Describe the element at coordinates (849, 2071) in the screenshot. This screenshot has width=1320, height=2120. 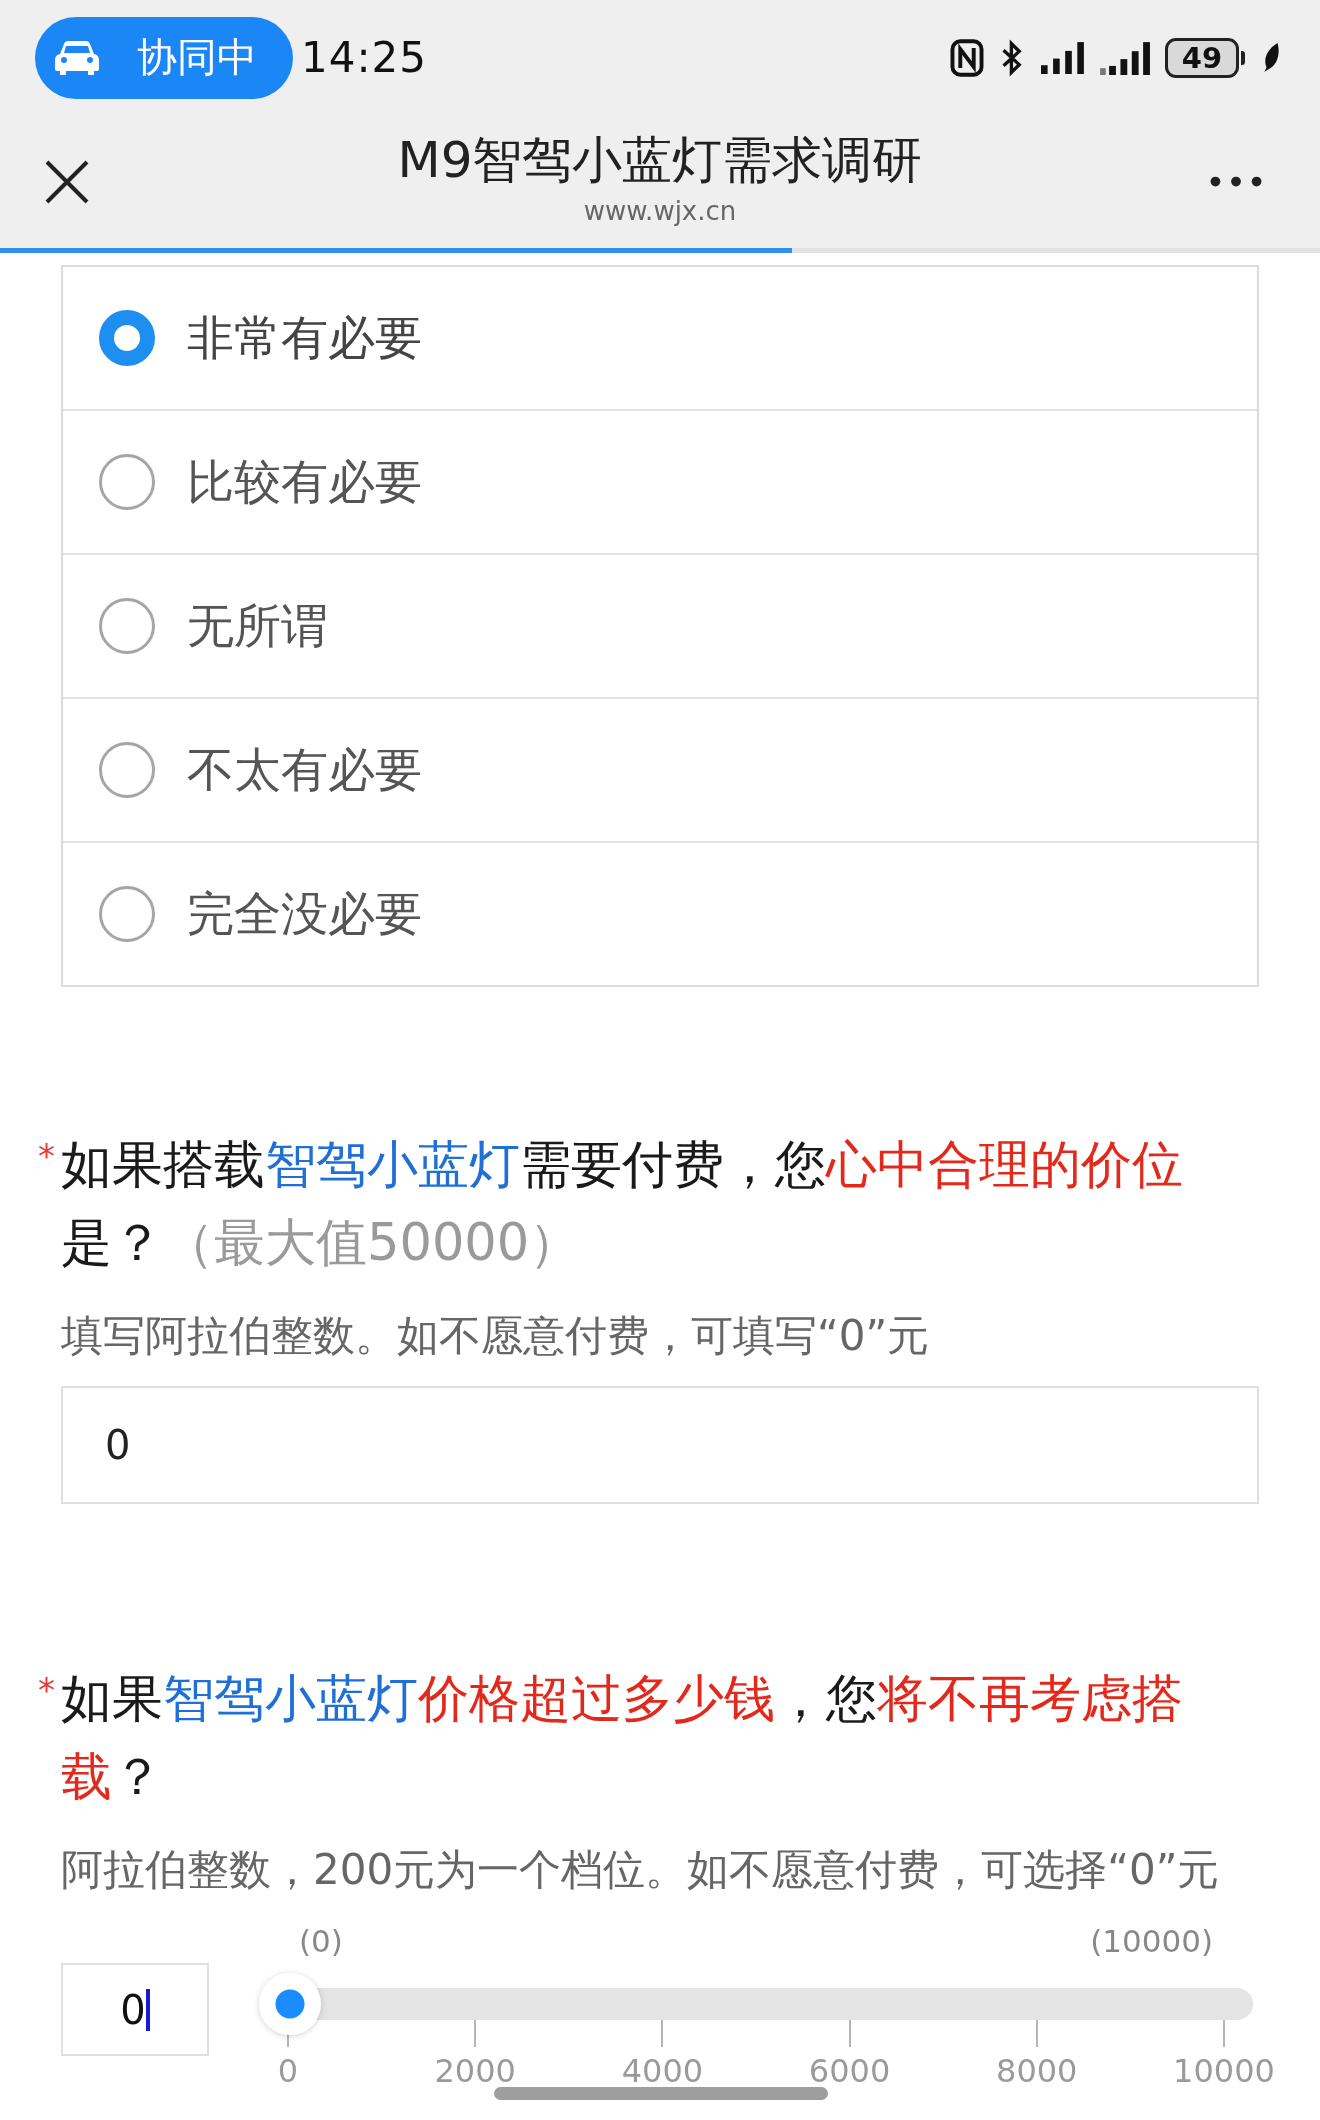
I see `tick-label: 6000` at that location.